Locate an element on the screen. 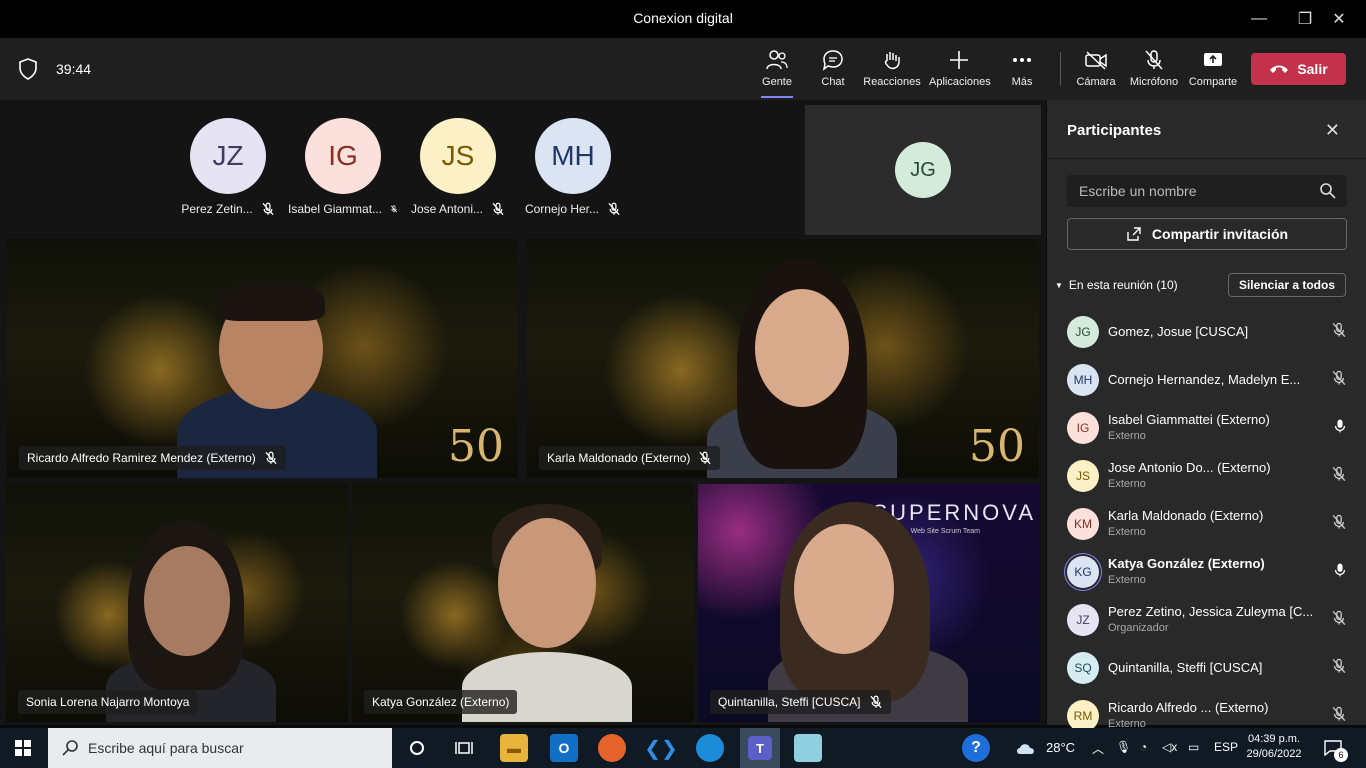 The image size is (1366, 768). participant-name: Isabel Giammattei (Externo) is located at coordinates (1189, 419).